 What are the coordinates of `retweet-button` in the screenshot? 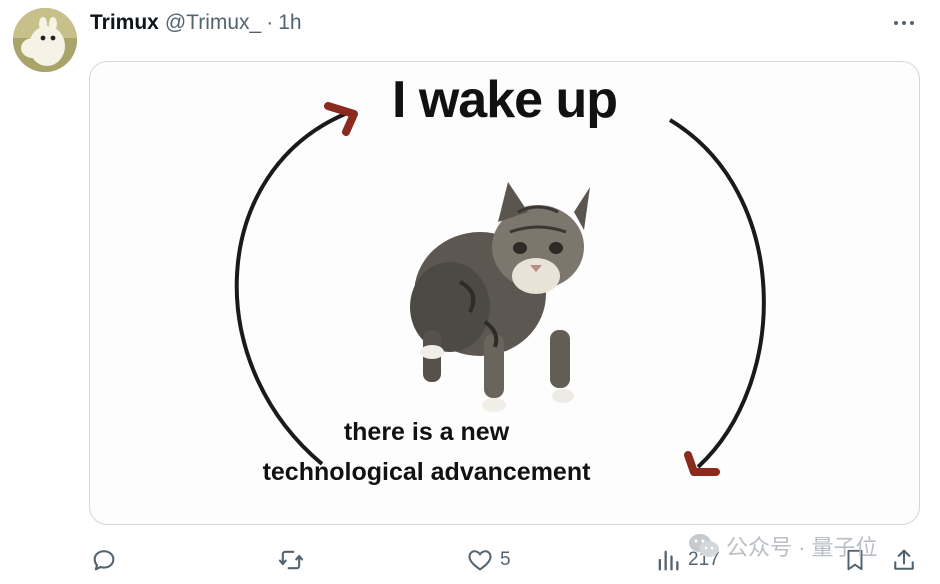 It's located at (294, 560).